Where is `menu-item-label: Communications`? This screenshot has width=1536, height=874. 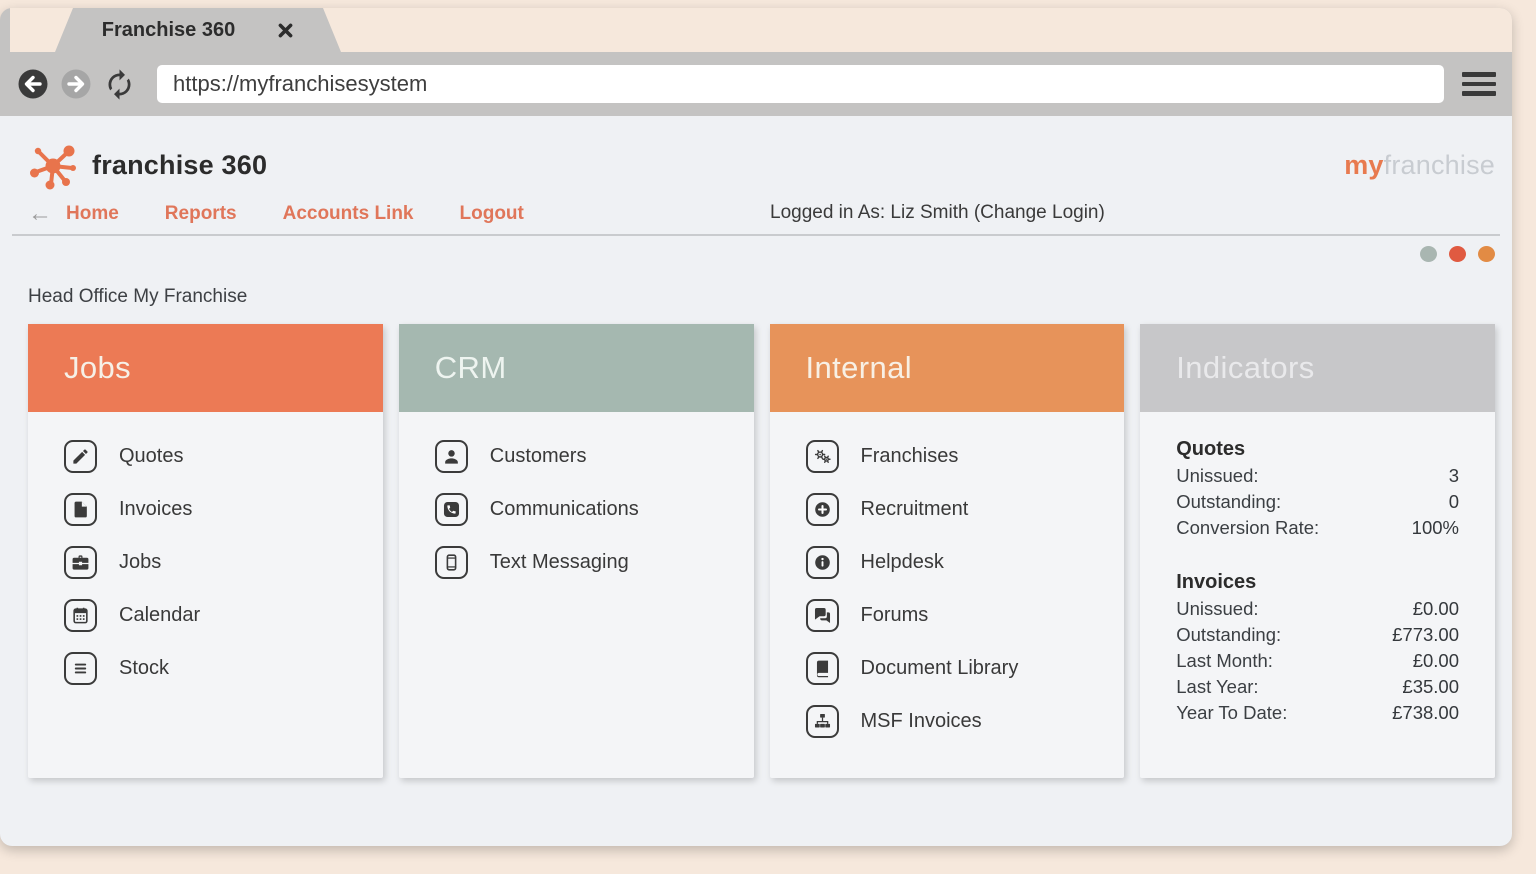
menu-item-label: Communications is located at coordinates (564, 509).